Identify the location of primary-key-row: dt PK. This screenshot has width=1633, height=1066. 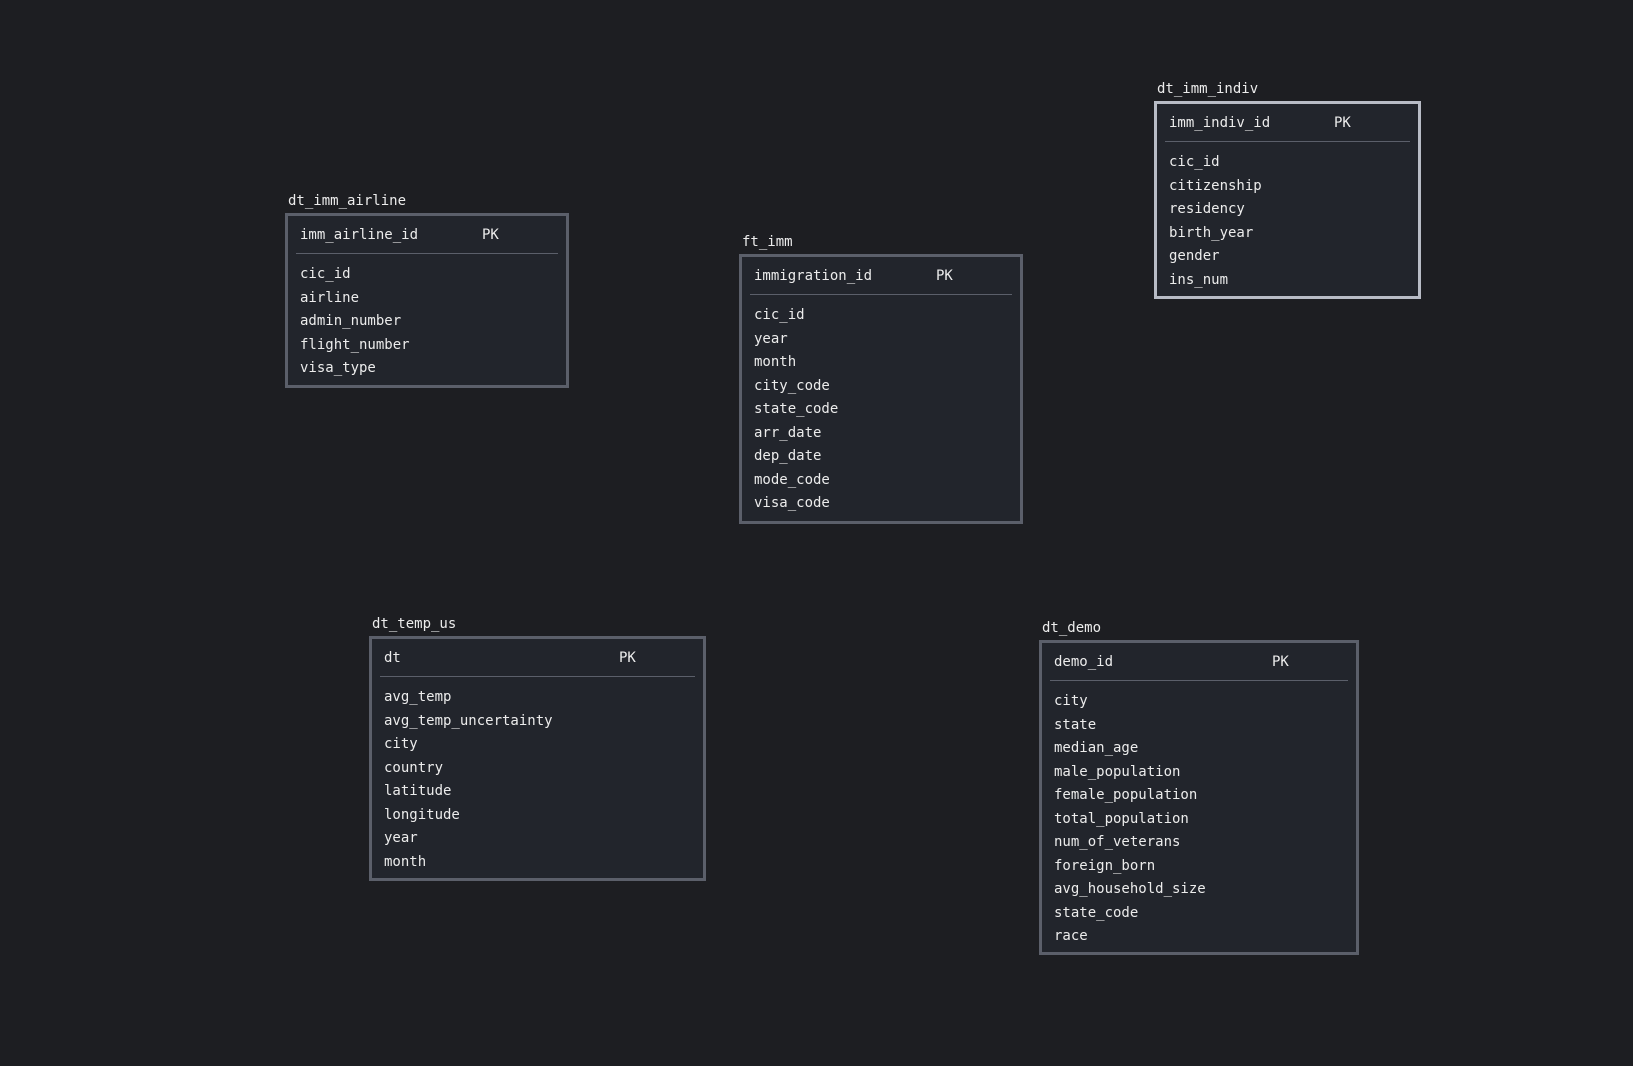
(539, 658).